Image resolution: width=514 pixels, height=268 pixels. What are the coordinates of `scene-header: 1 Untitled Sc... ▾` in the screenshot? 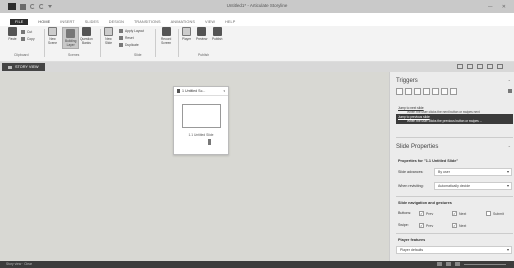 It's located at (201, 91).